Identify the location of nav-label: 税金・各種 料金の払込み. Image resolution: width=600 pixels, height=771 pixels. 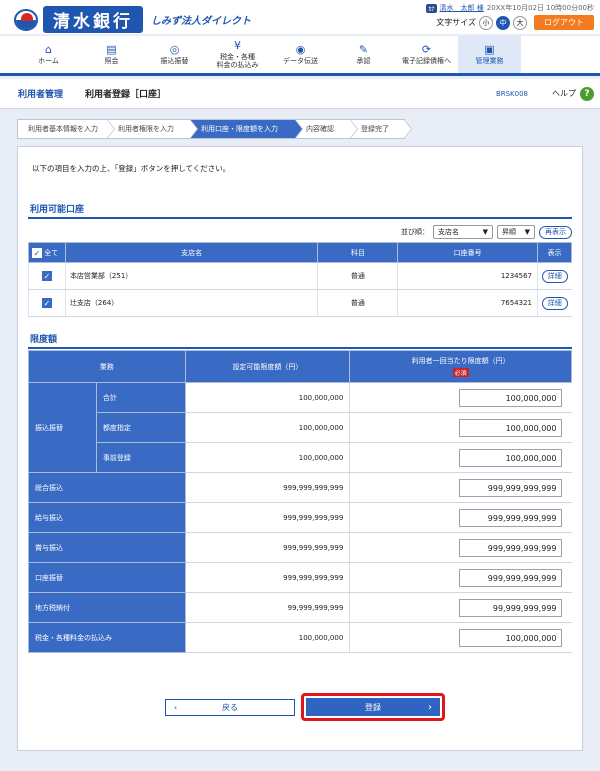
(237, 60).